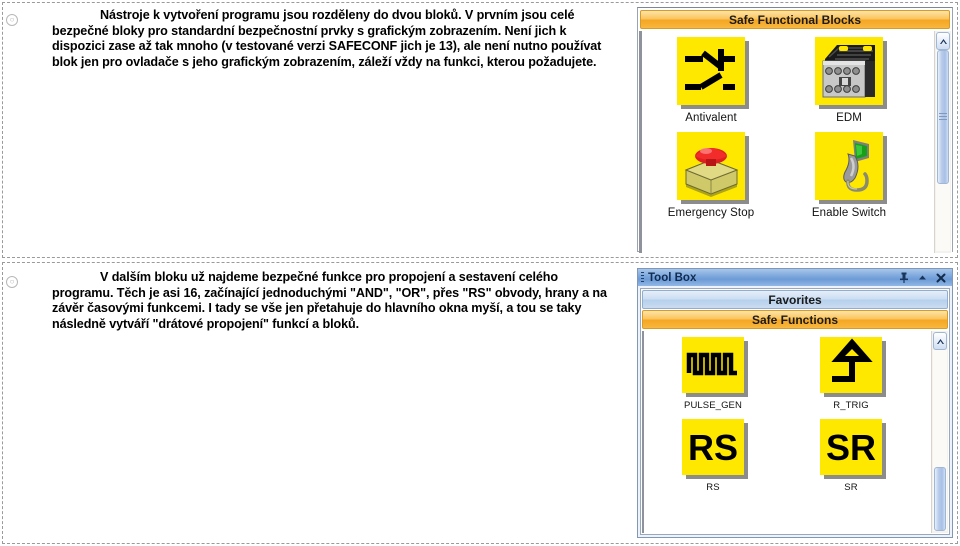  I want to click on toolbox-item-label: RS, so click(713, 487).